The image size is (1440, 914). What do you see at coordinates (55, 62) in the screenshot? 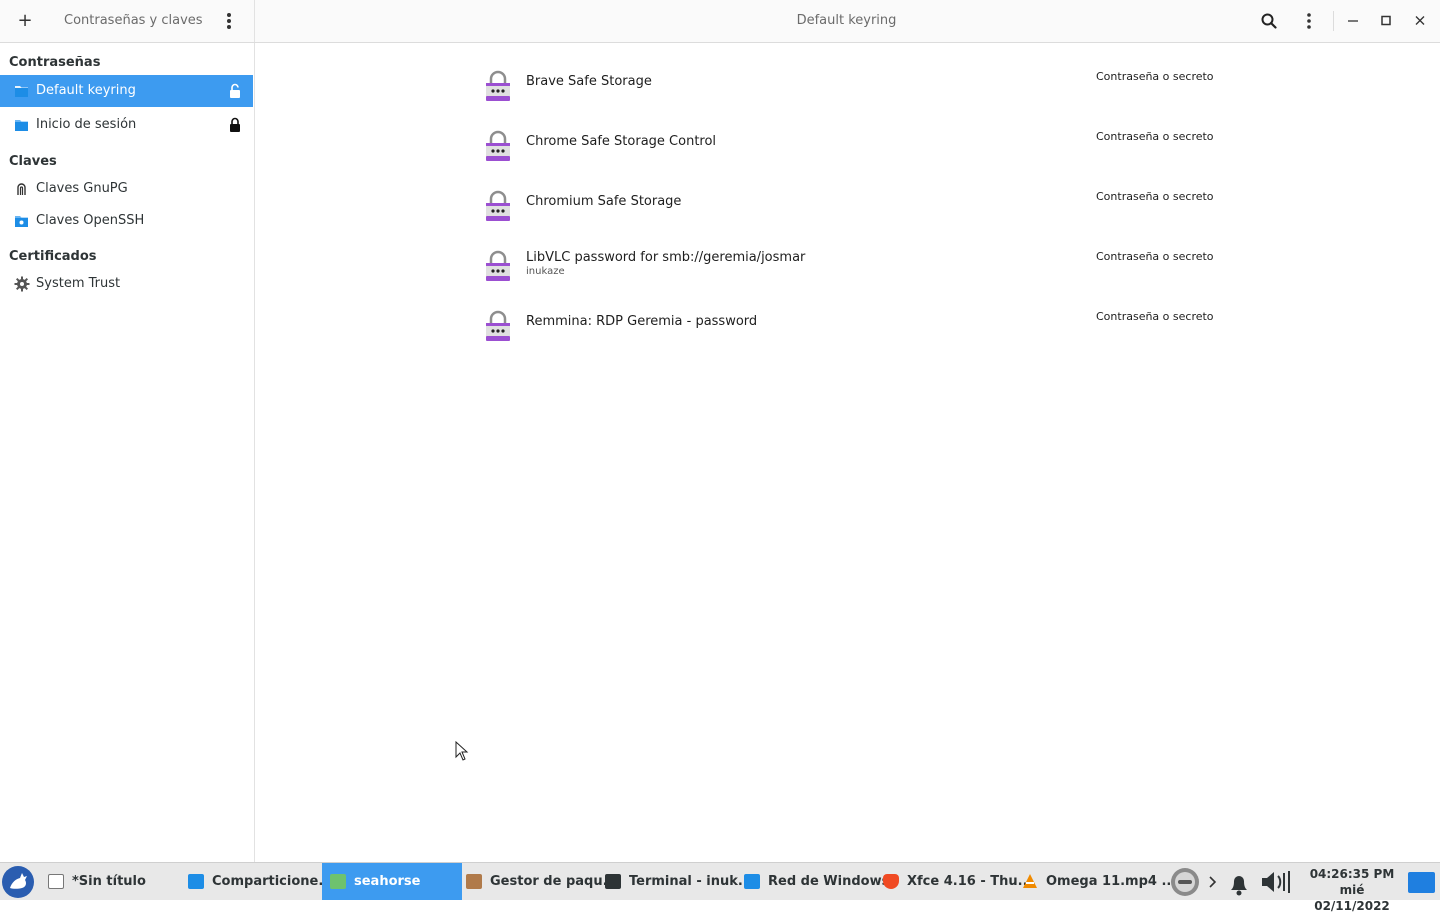
I see `section-title-passwords: Contraseñas` at bounding box center [55, 62].